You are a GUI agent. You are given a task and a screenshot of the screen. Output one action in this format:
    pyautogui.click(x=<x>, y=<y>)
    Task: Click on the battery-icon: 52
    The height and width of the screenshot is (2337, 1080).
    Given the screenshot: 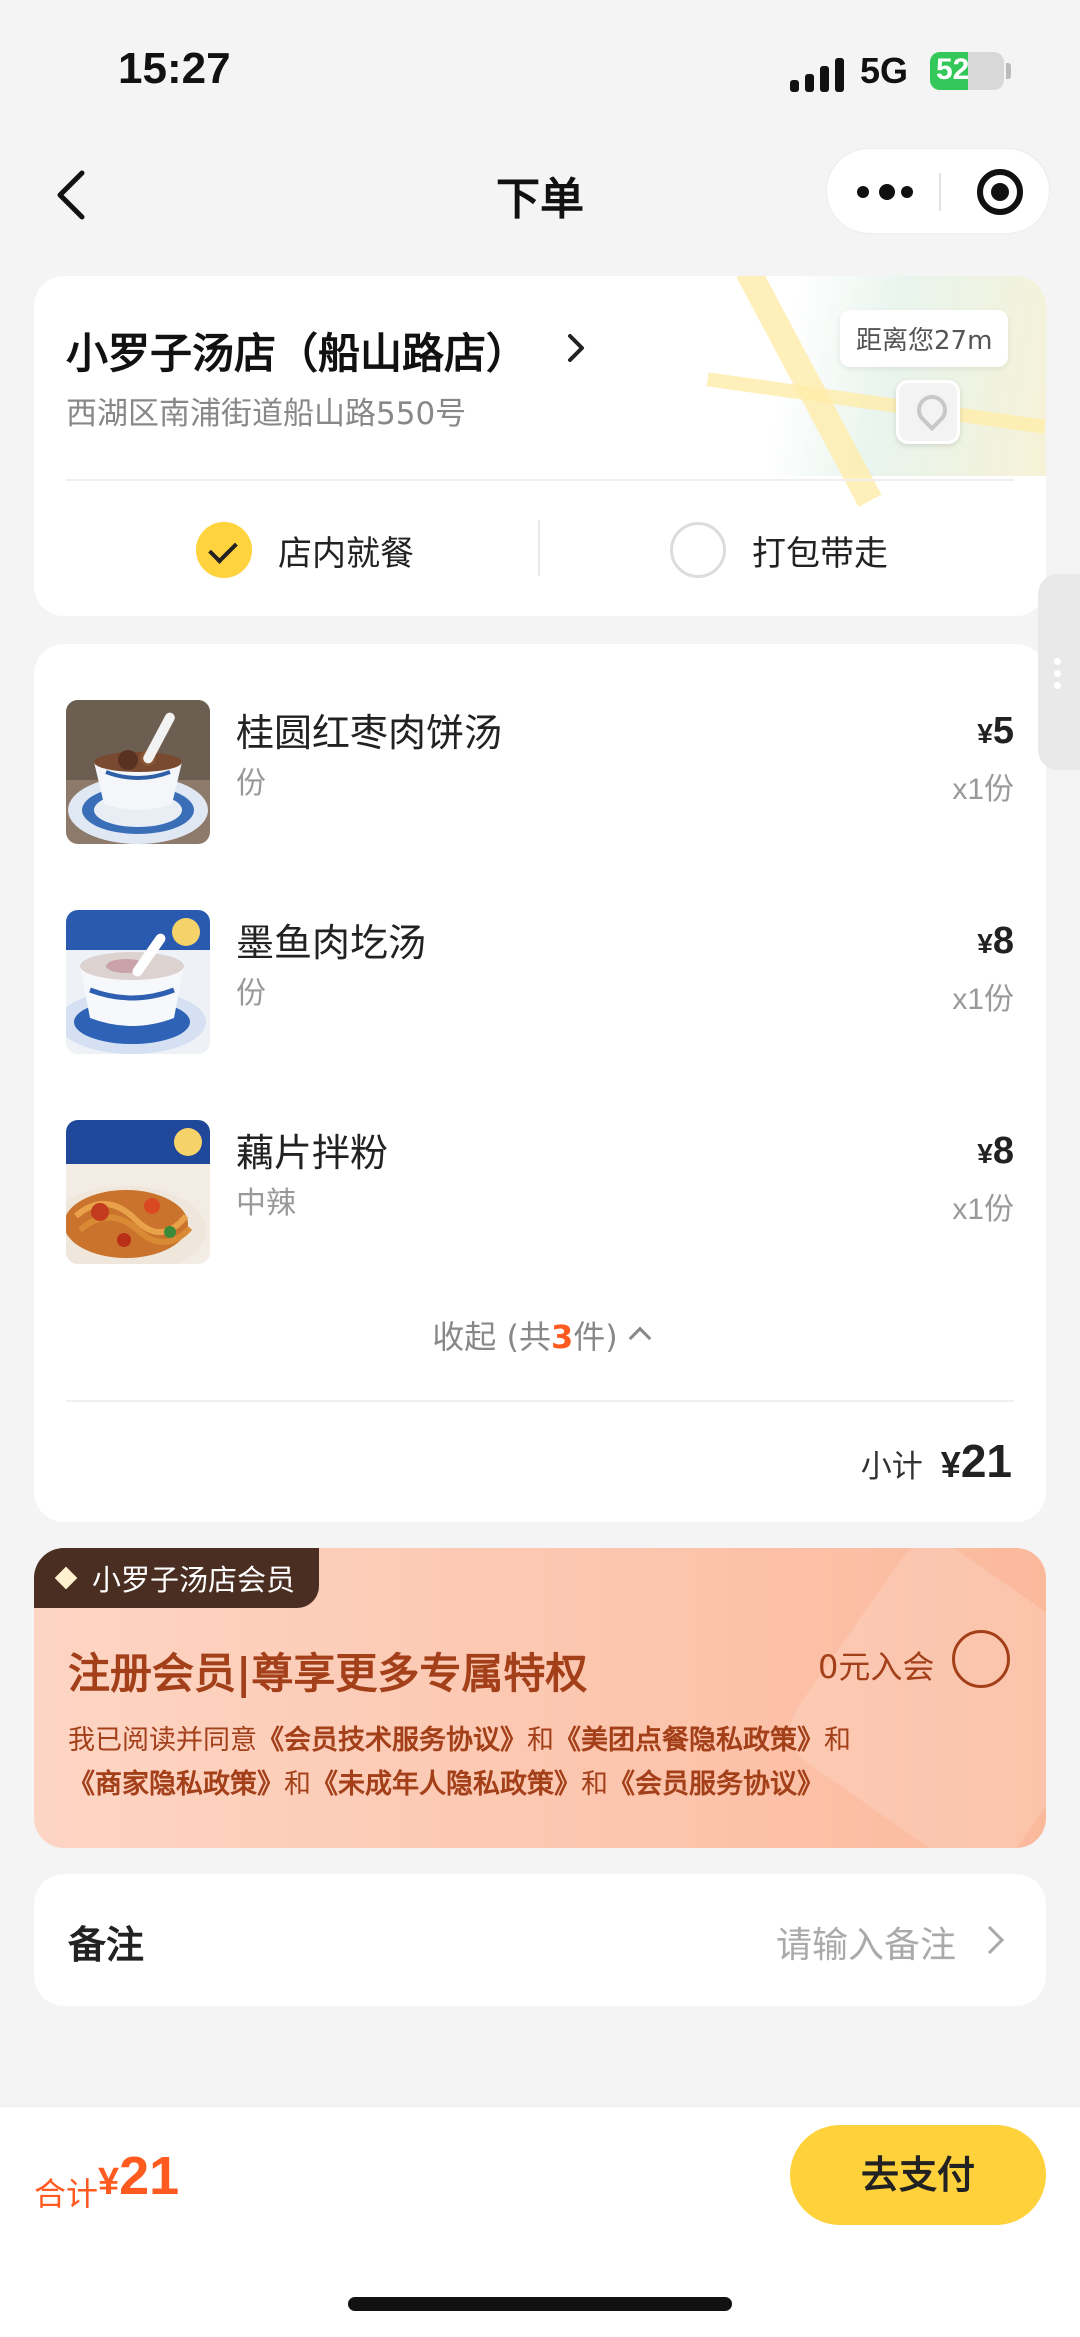 What is the action you would take?
    pyautogui.click(x=967, y=71)
    